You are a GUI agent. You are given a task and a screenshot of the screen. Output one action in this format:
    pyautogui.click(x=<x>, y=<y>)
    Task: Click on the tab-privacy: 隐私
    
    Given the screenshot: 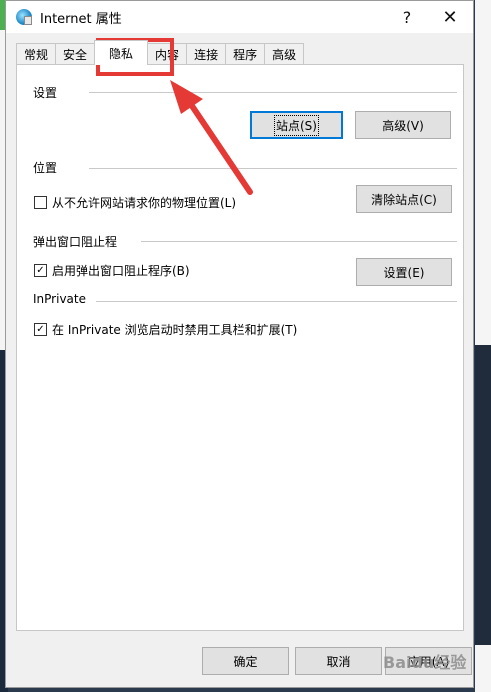 What is the action you would take?
    pyautogui.click(x=121, y=52)
    